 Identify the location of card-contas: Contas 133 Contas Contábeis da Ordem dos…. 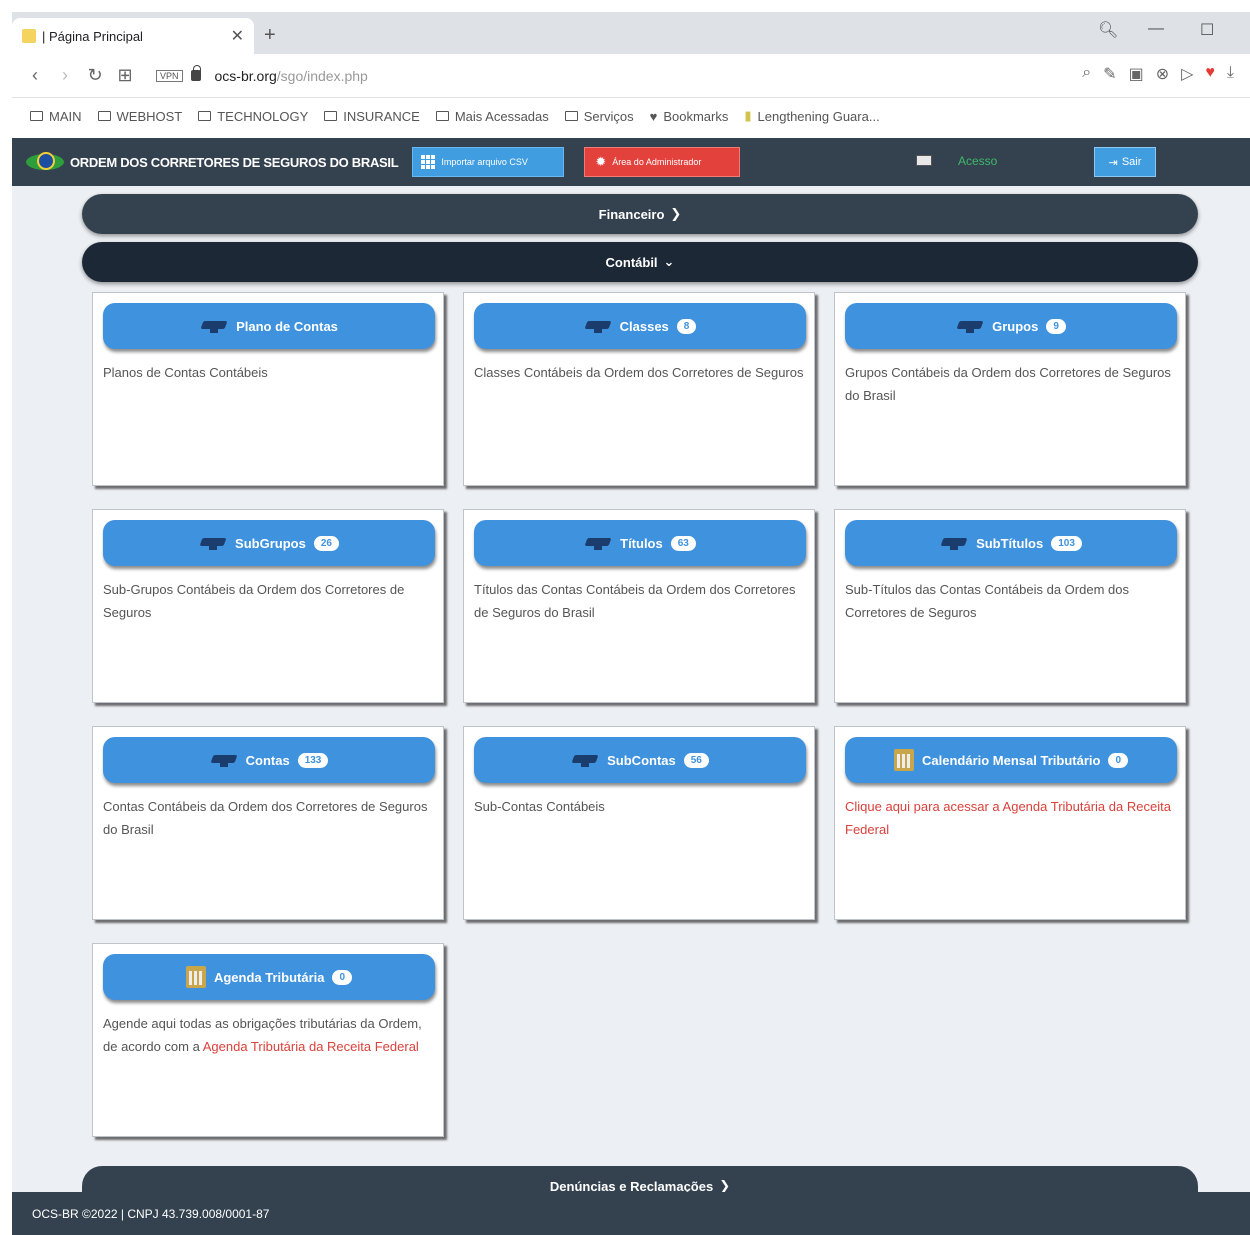
(268, 823).